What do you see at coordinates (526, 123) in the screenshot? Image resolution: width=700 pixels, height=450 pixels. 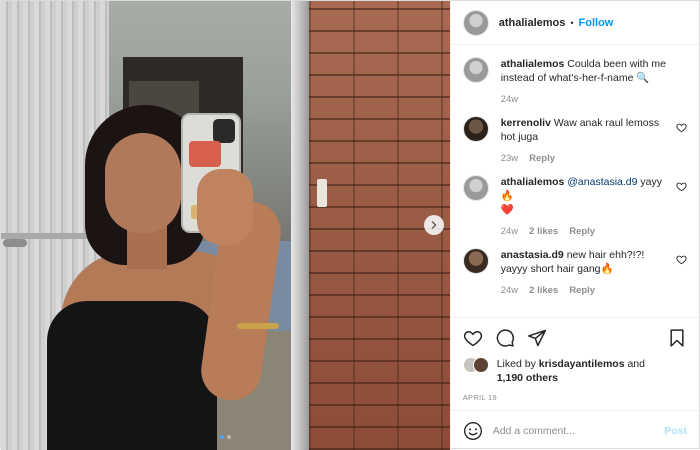 I see `comment-username: kerrenoliv` at bounding box center [526, 123].